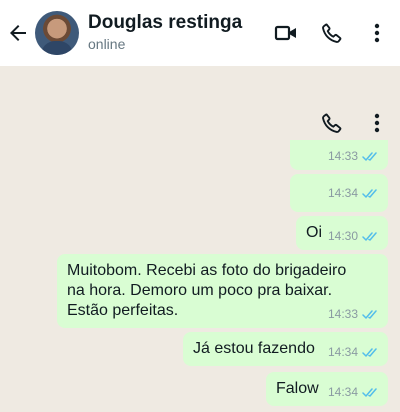 Image resolution: width=400 pixels, height=412 pixels. I want to click on contact-name: Douglas restinga, so click(165, 23).